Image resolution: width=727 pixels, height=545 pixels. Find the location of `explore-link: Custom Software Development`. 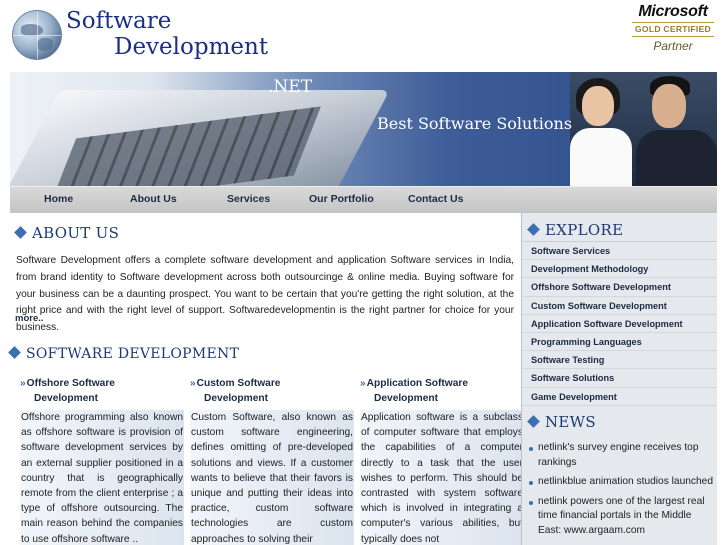

explore-link: Custom Software Development is located at coordinates (619, 306).